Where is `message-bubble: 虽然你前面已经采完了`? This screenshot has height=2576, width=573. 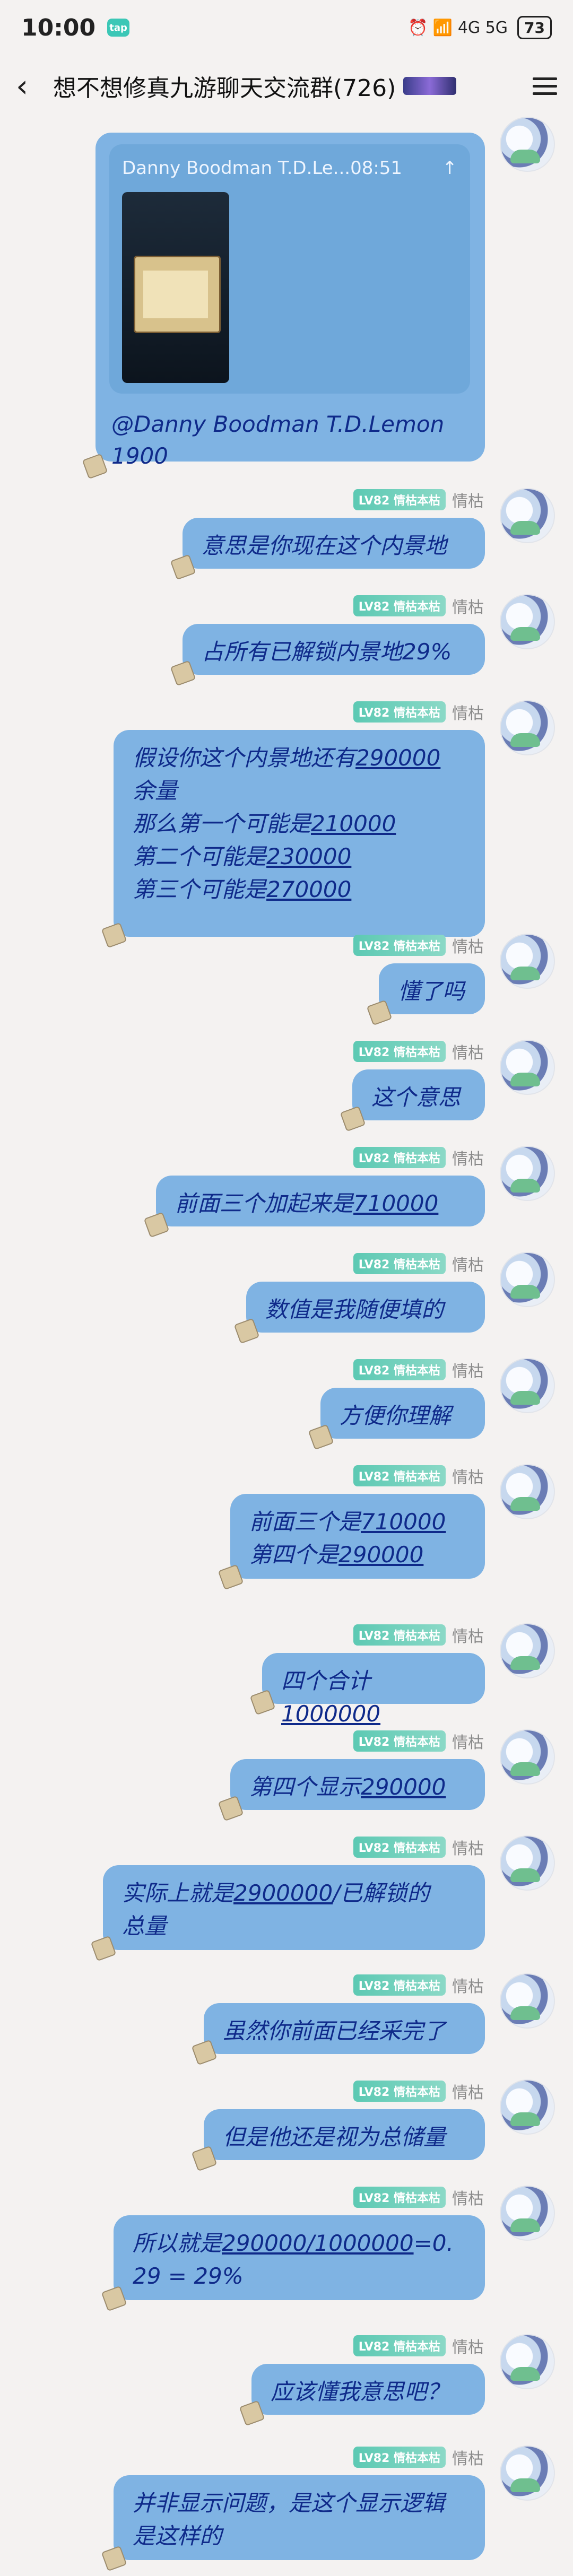
message-bubble: 虽然你前面已经采完了 is located at coordinates (344, 2029).